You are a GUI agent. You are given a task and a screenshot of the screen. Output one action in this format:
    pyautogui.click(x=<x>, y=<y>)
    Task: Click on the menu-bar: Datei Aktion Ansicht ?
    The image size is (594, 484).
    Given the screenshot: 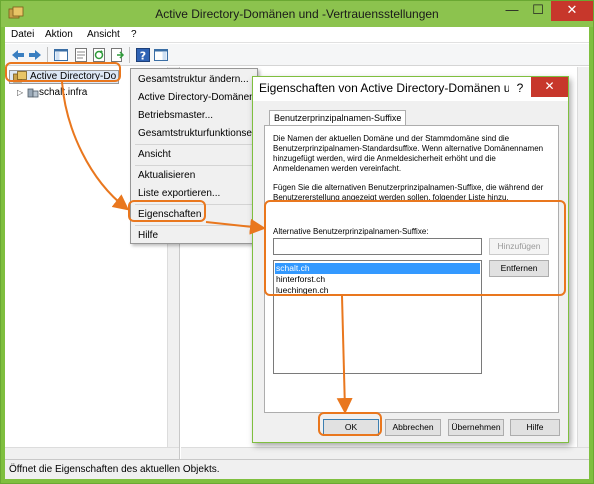 What is the action you would take?
    pyautogui.click(x=297, y=35)
    